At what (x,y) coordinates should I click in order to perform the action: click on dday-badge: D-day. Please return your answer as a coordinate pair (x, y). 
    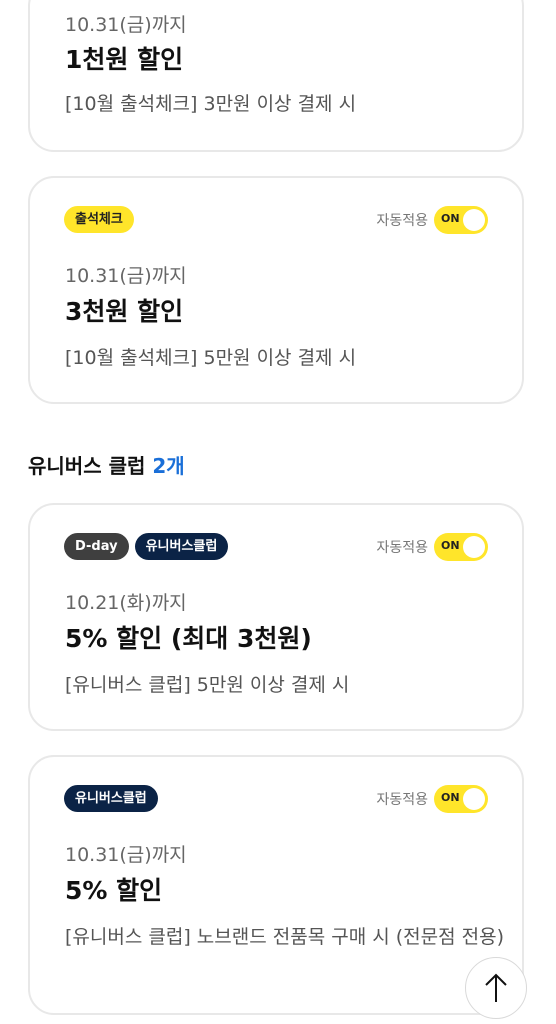
    Looking at the image, I should click on (96, 546).